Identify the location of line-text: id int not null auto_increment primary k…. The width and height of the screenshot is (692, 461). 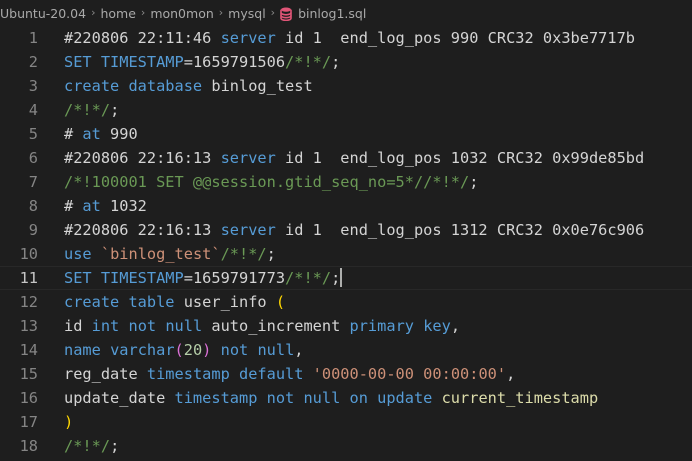
(262, 326).